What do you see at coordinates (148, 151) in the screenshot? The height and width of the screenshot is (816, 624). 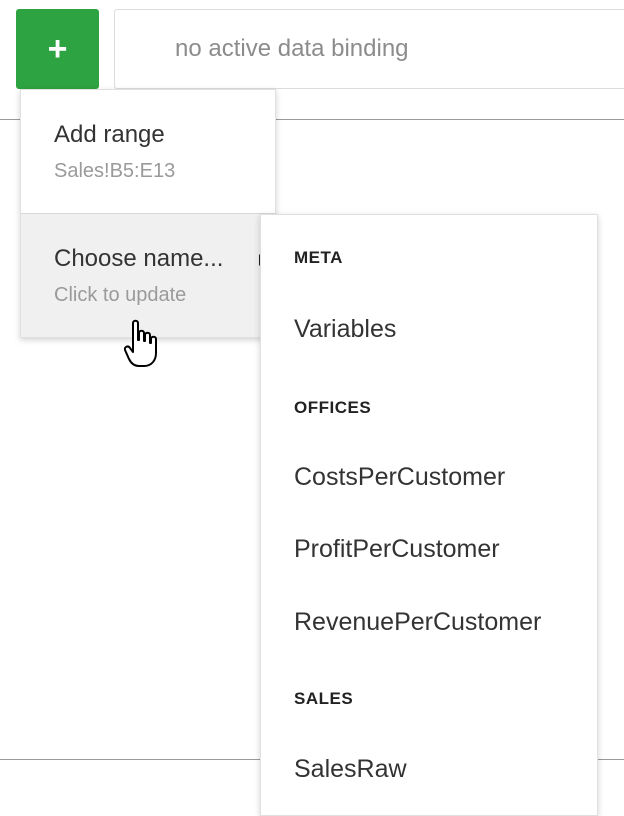 I see `menu-item-add-range: Add range Sales!B5:E13` at bounding box center [148, 151].